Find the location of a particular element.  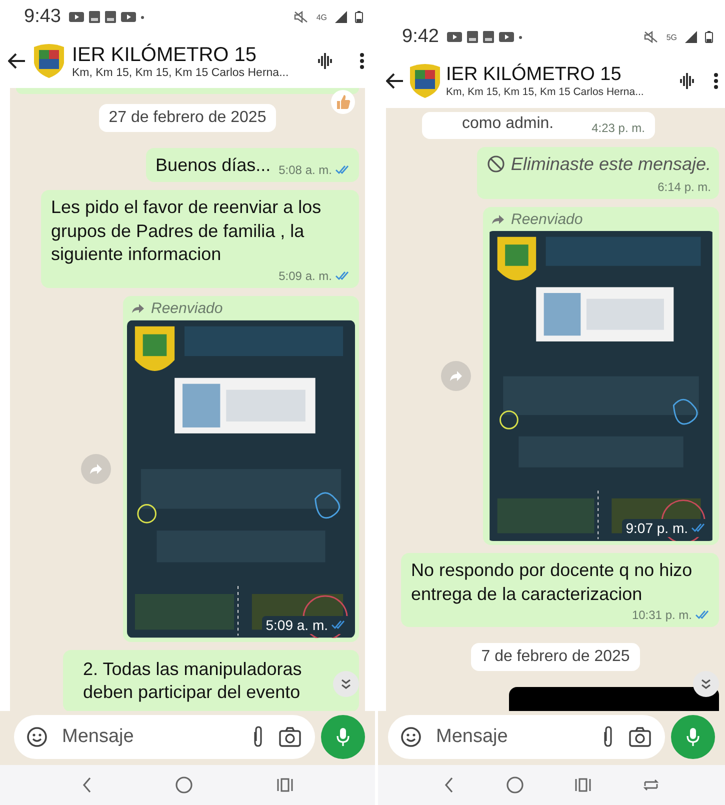

thumbs-up-icon is located at coordinates (343, 102).